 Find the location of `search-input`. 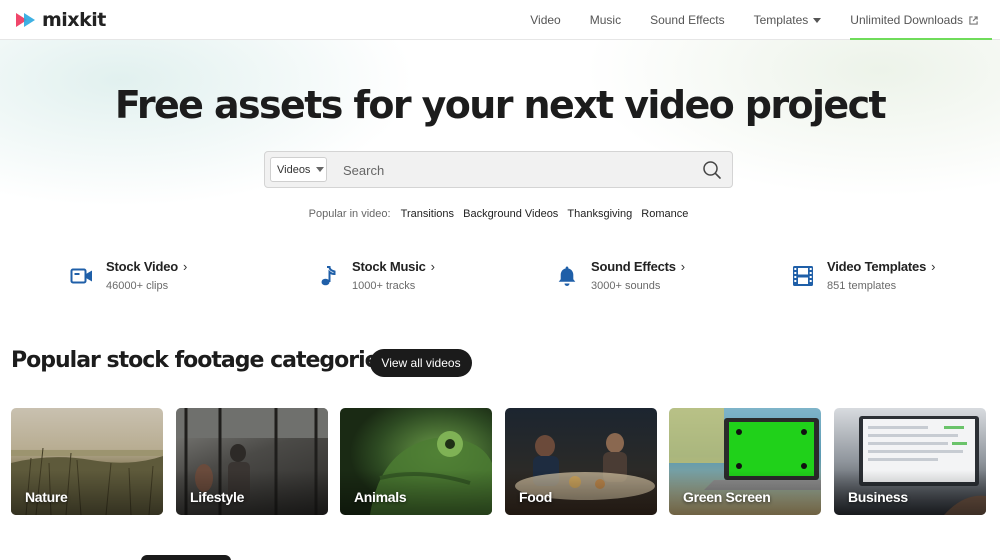

search-input is located at coordinates (513, 170).